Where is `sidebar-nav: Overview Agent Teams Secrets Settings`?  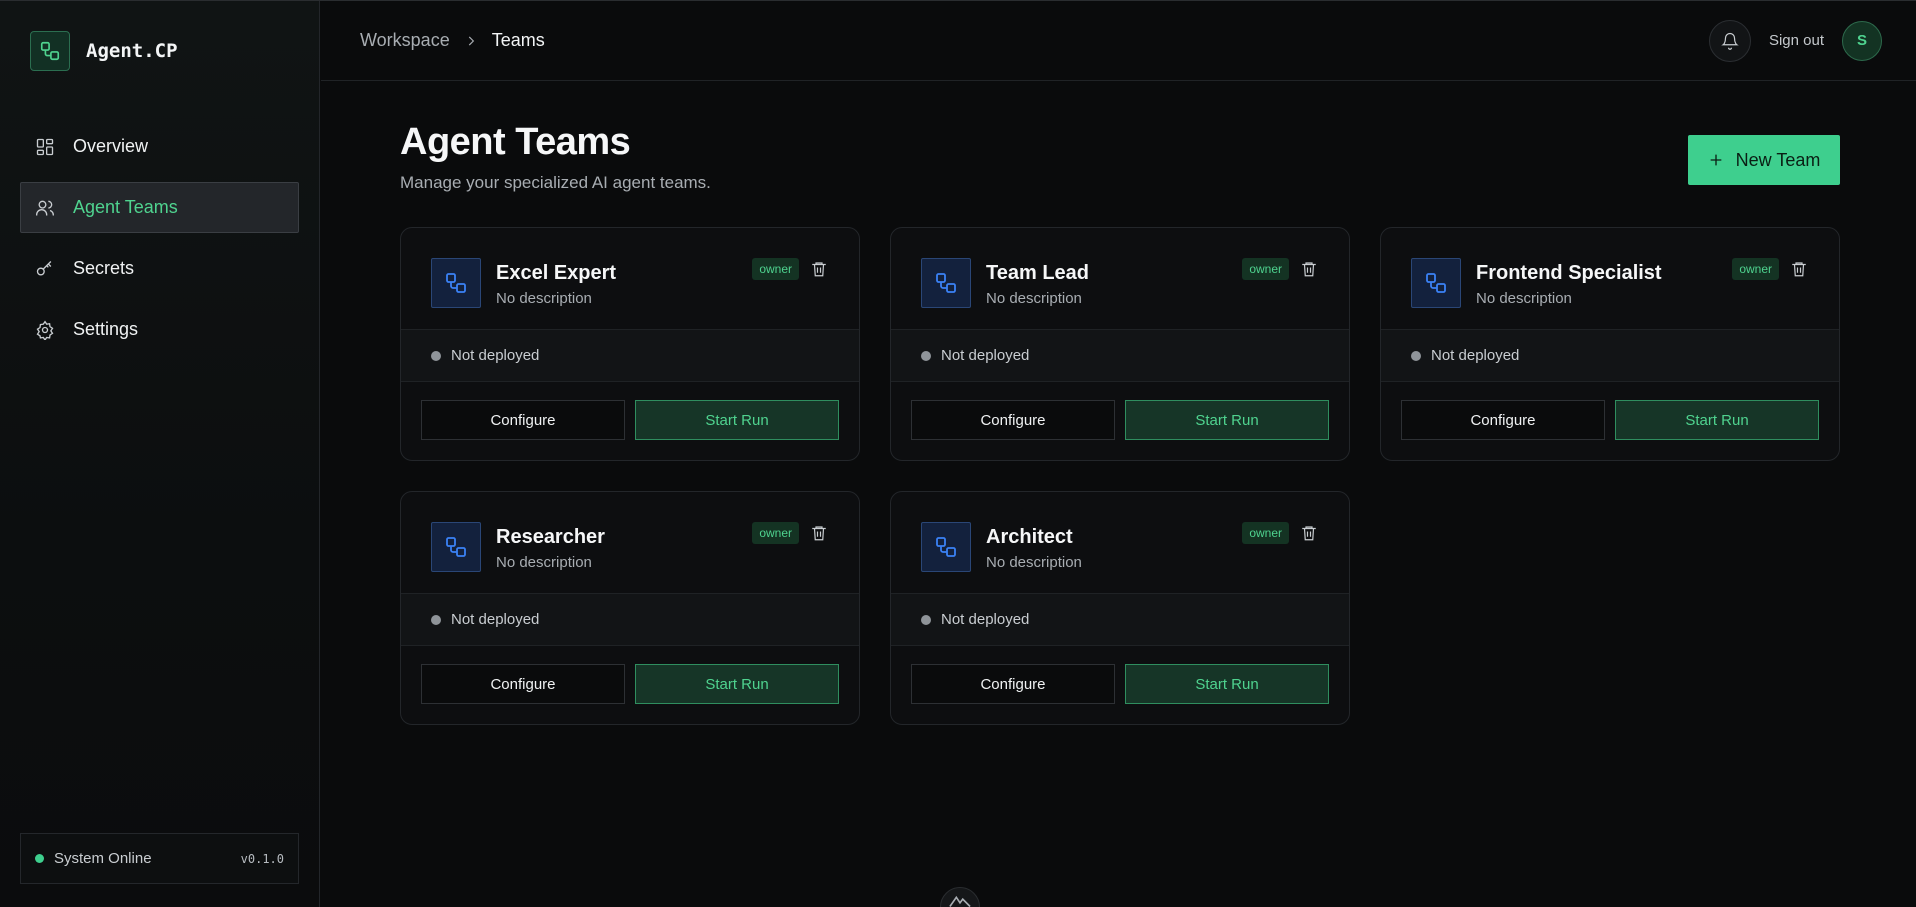 sidebar-nav: Overview Agent Teams Secrets Settings is located at coordinates (159, 243).